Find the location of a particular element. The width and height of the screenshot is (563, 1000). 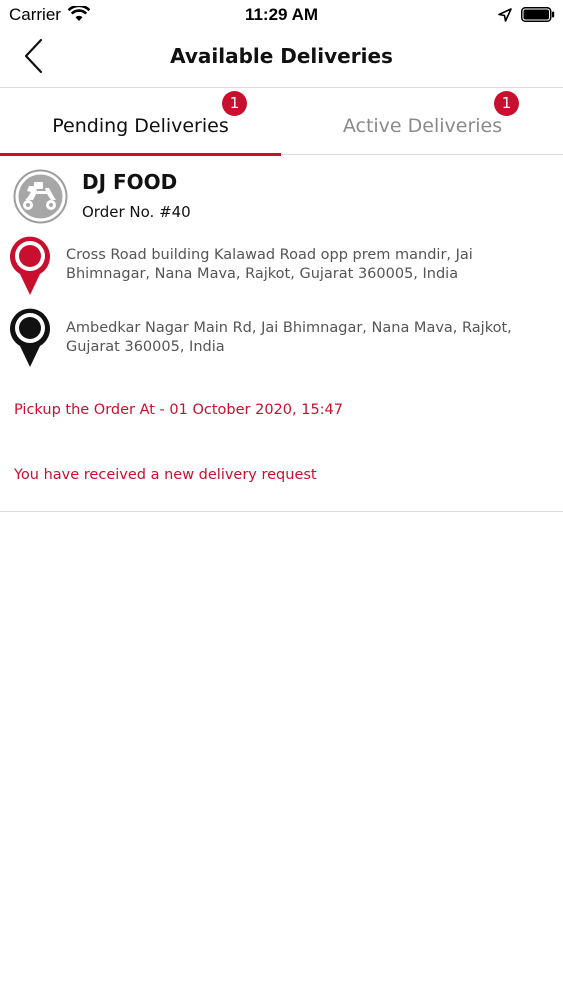

location-arrow-icon is located at coordinates (505, 17).